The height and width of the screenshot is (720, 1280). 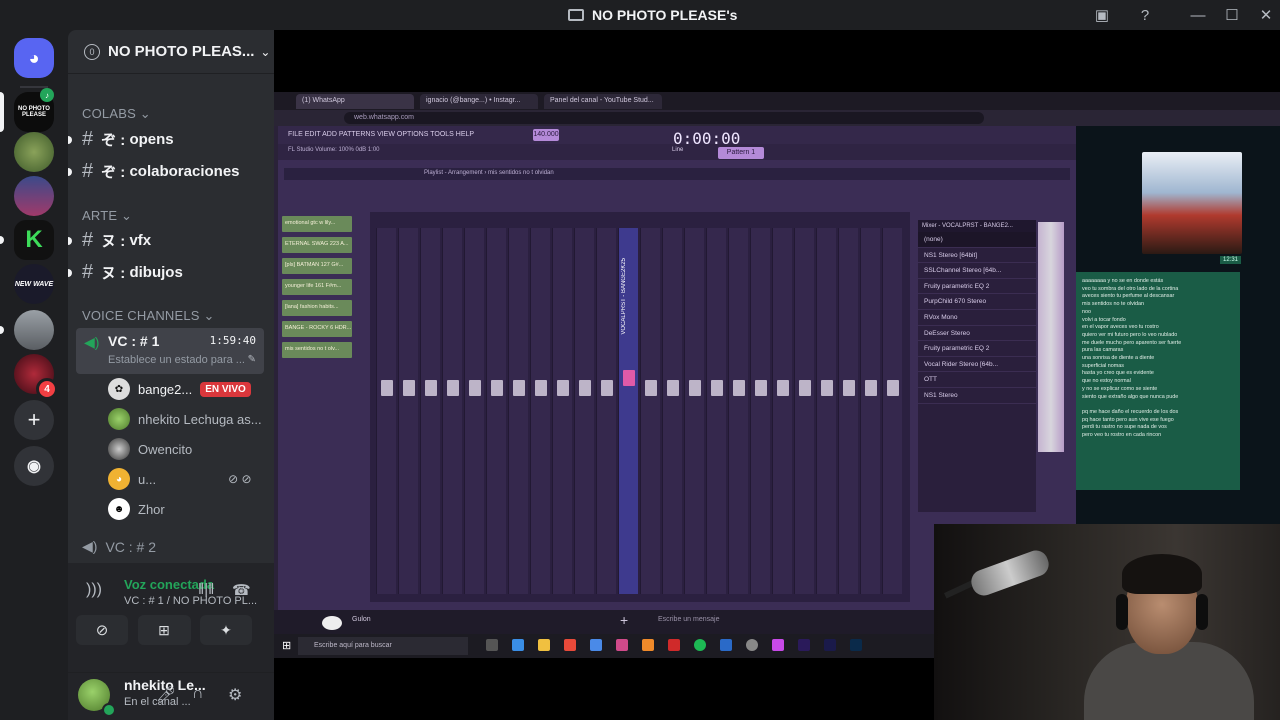 I want to click on category-arte: ARTE ⌄, so click(x=107, y=216).